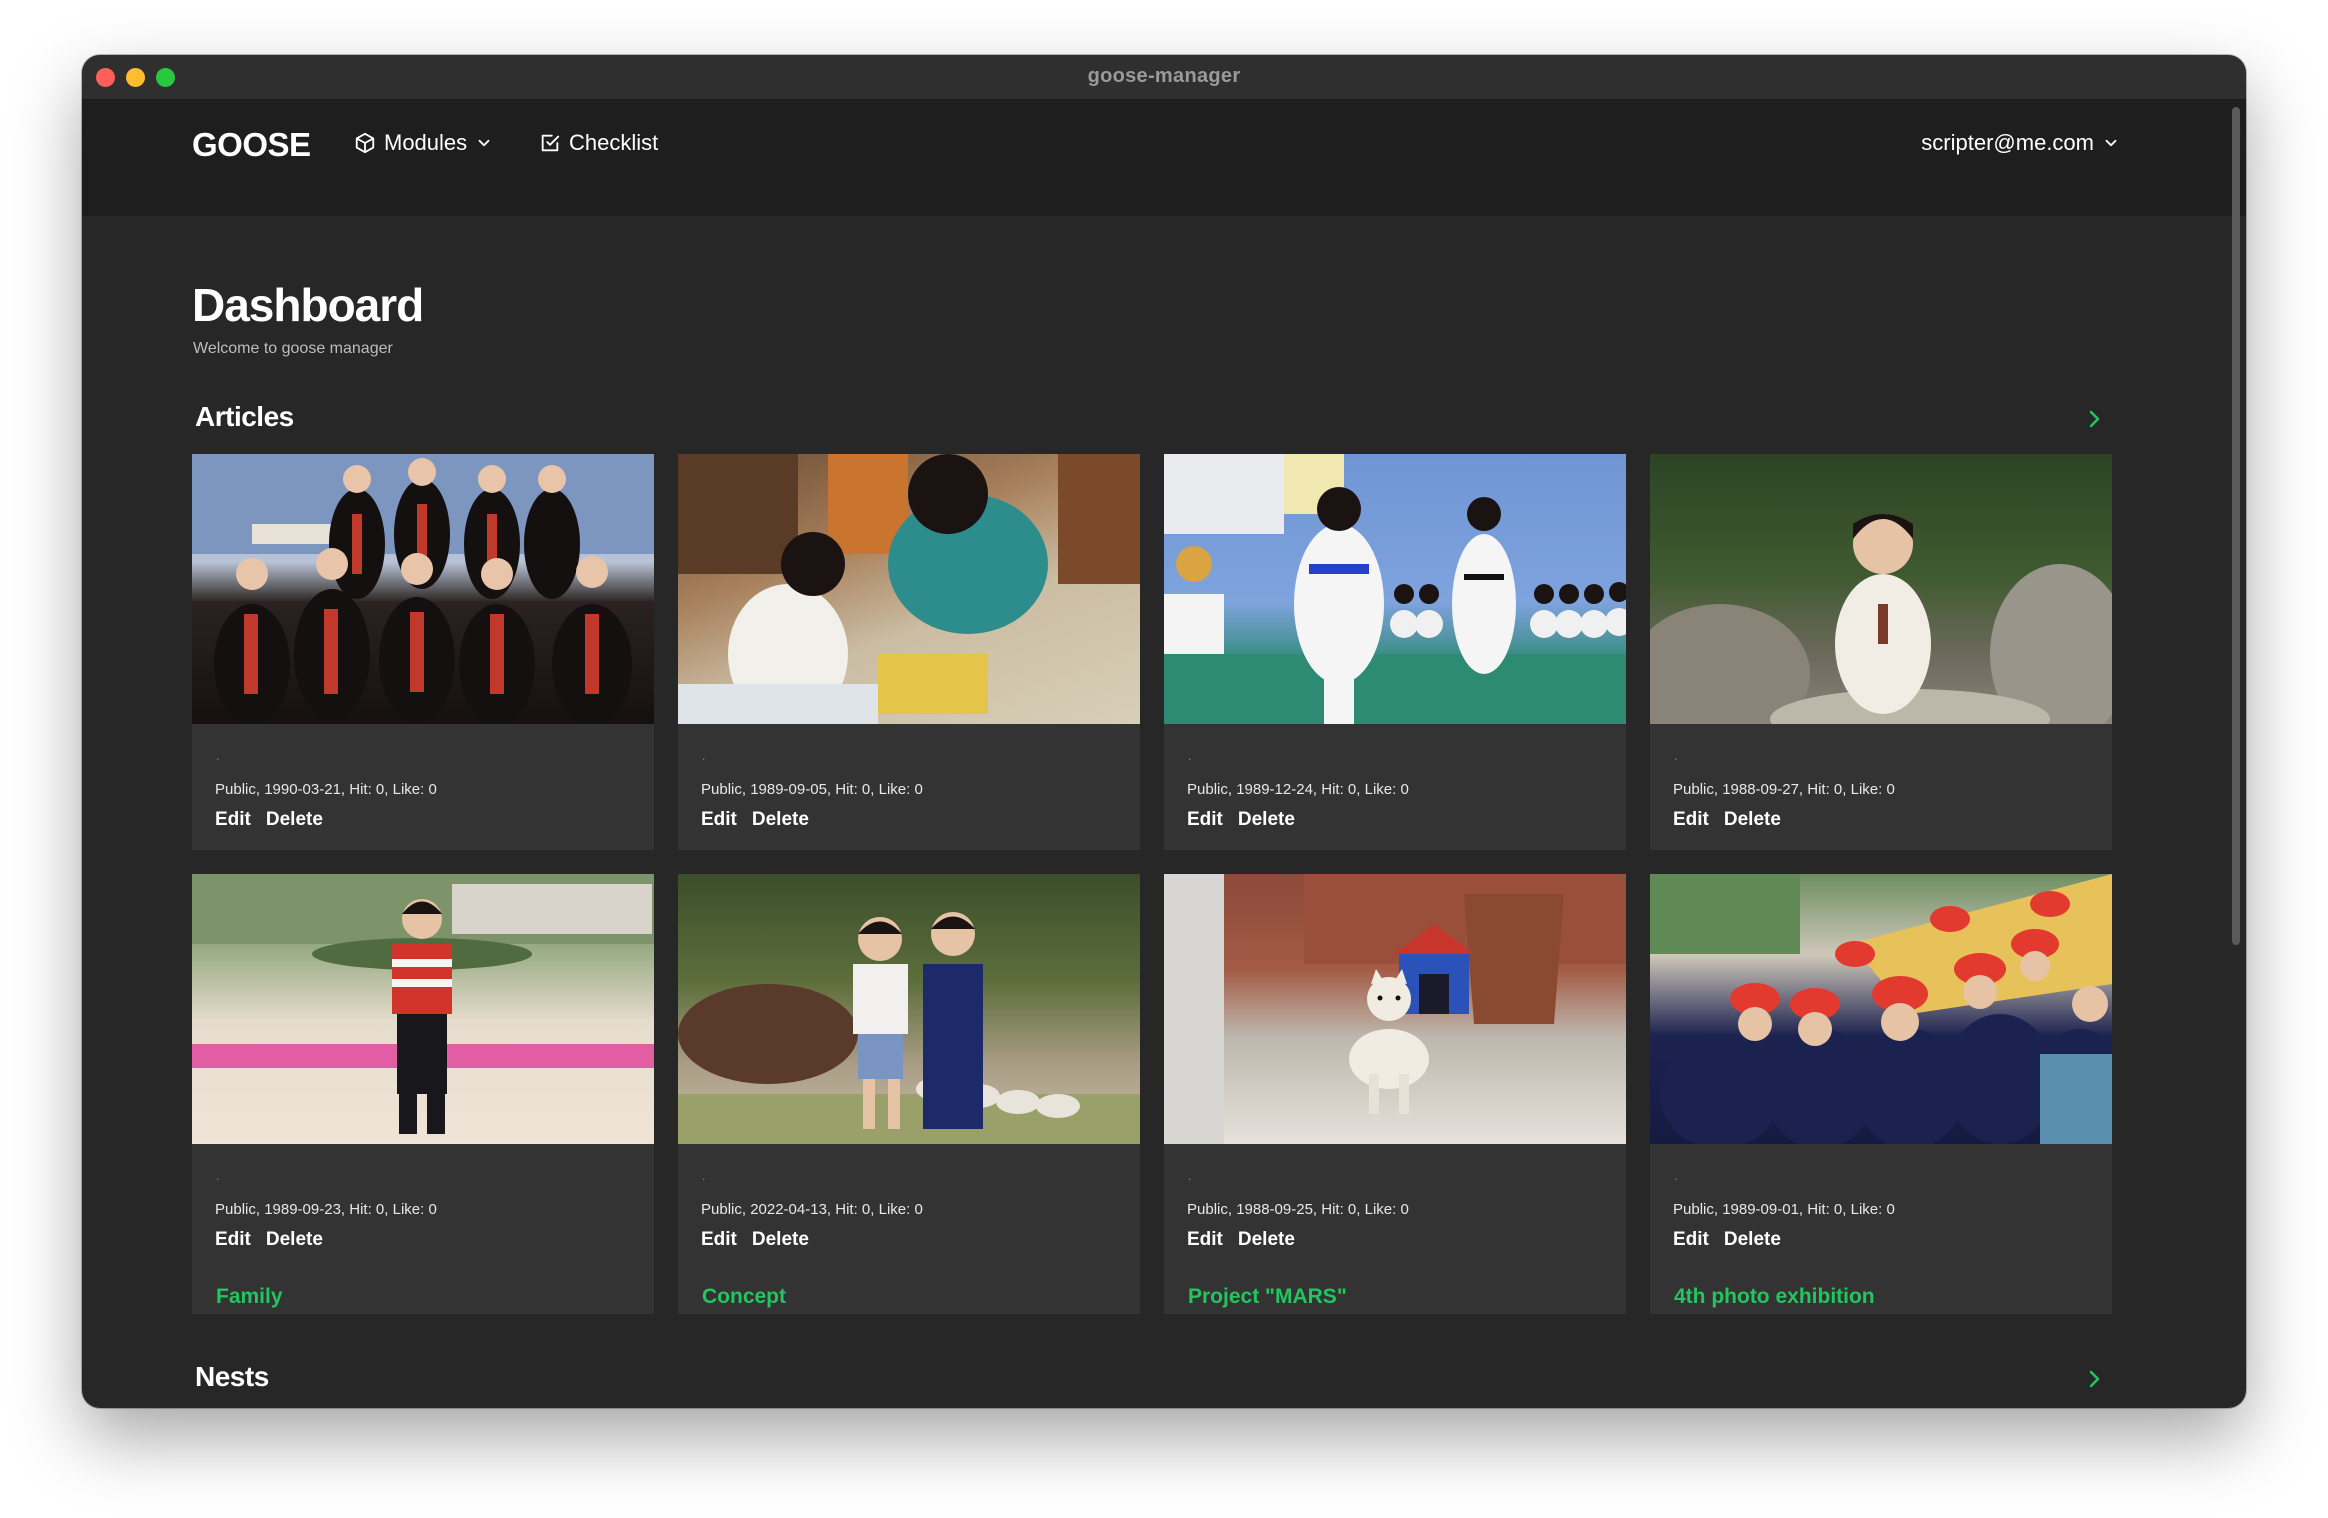 The height and width of the screenshot is (1518, 2328). I want to click on nest-card: 4th photo exhibition, so click(1881, 1284).